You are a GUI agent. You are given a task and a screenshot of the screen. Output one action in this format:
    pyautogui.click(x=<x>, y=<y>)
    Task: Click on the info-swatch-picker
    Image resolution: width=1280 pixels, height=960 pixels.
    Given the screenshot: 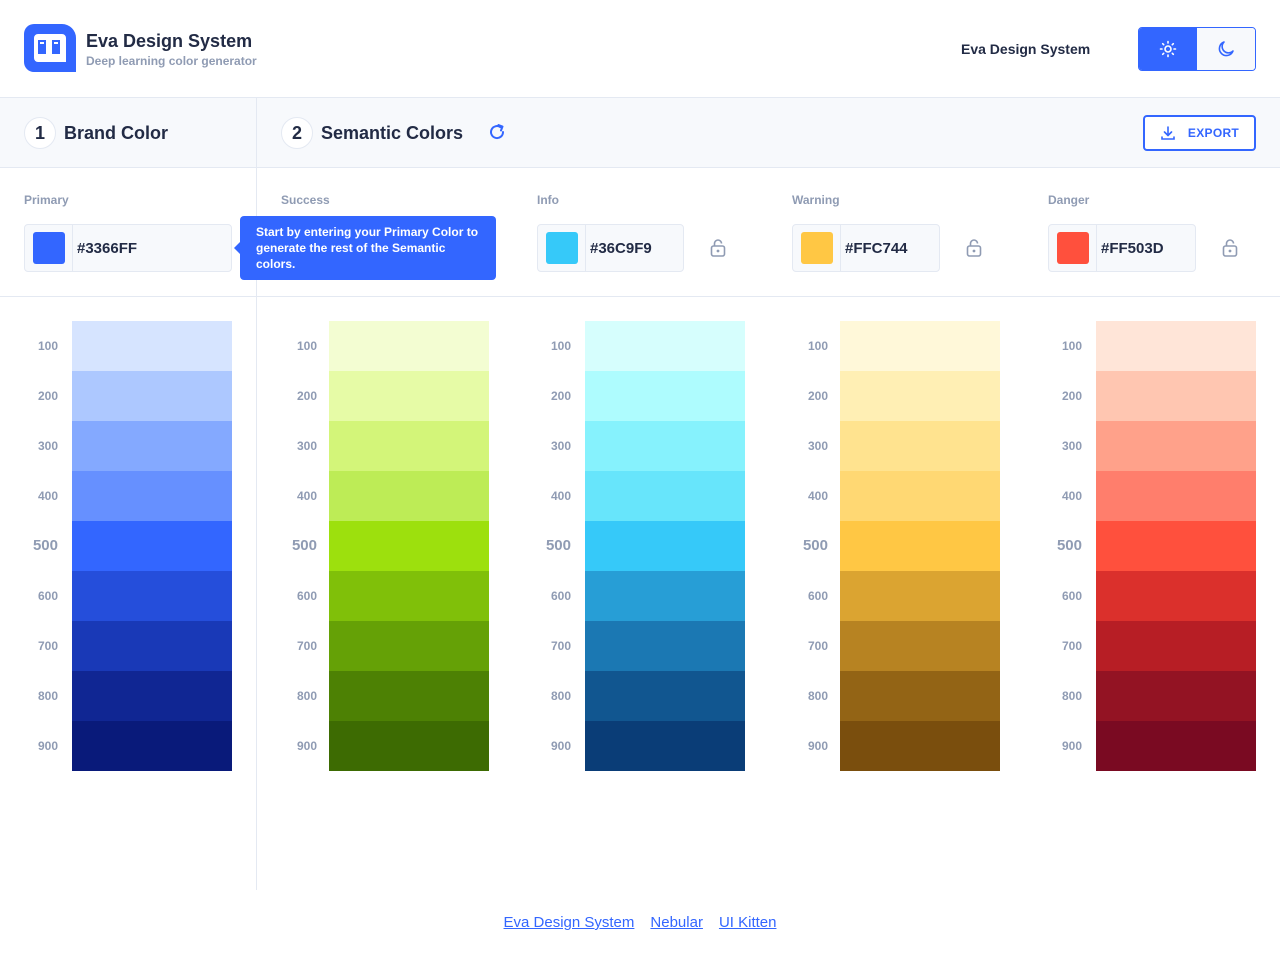 What is the action you would take?
    pyautogui.click(x=562, y=248)
    